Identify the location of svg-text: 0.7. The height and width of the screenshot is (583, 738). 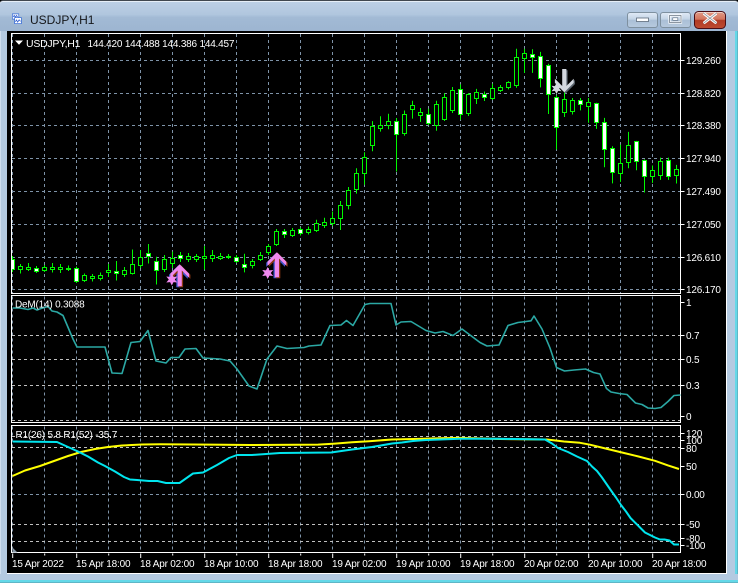
(693, 336).